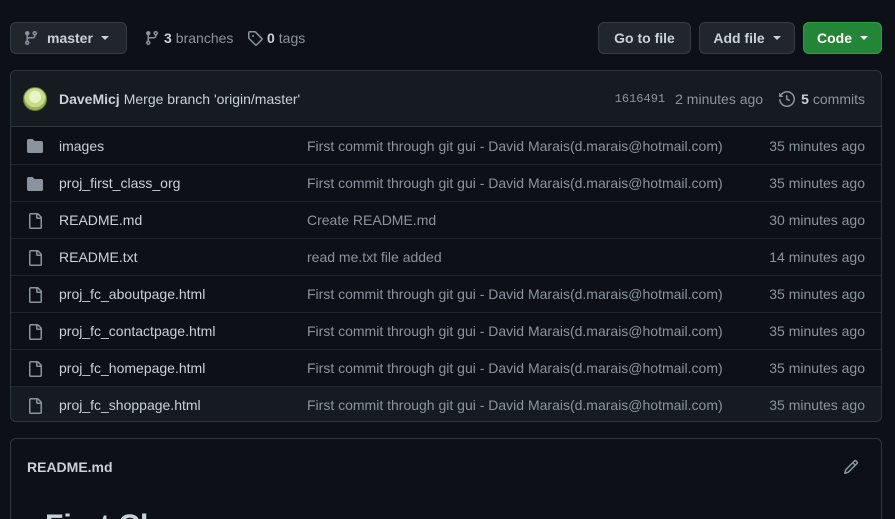 Image resolution: width=895 pixels, height=519 pixels. What do you see at coordinates (817, 257) in the screenshot?
I see `file-commit-age: 14 minutes ago` at bounding box center [817, 257].